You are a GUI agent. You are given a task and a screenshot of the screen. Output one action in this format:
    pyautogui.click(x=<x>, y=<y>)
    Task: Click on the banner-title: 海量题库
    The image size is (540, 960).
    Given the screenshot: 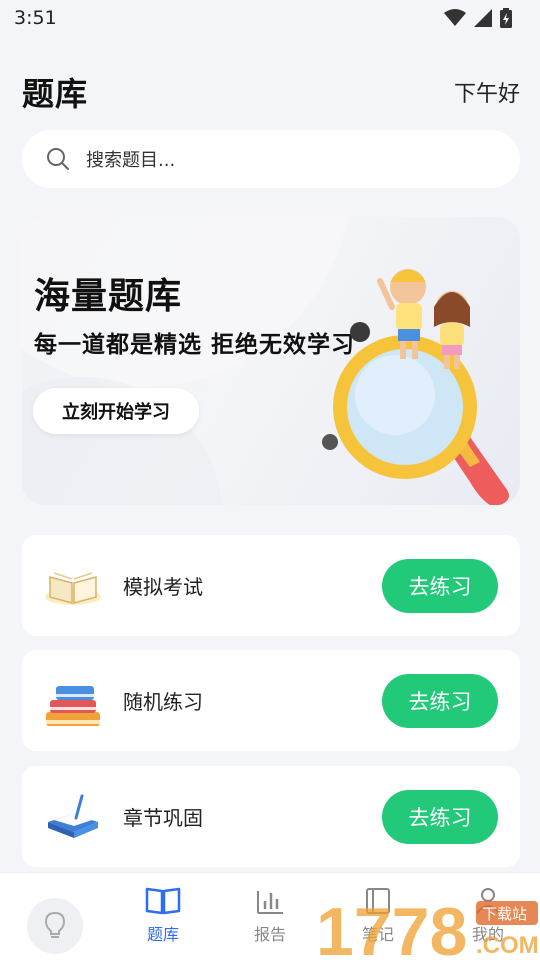 What is the action you would take?
    pyautogui.click(x=108, y=296)
    